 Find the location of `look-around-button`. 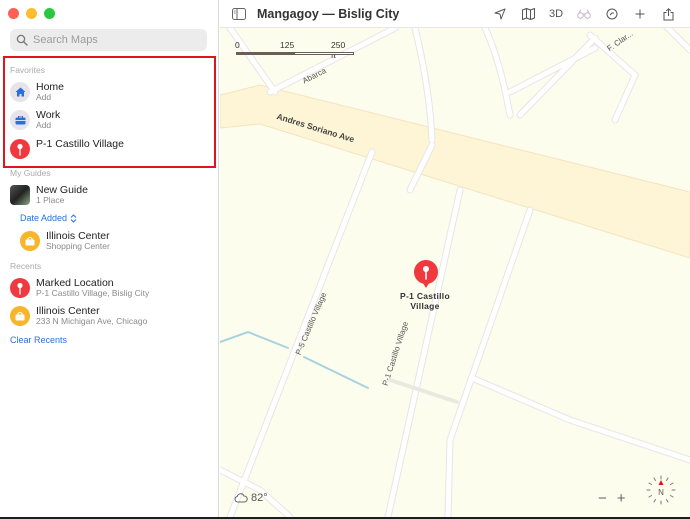

look-around-button is located at coordinates (584, 14).